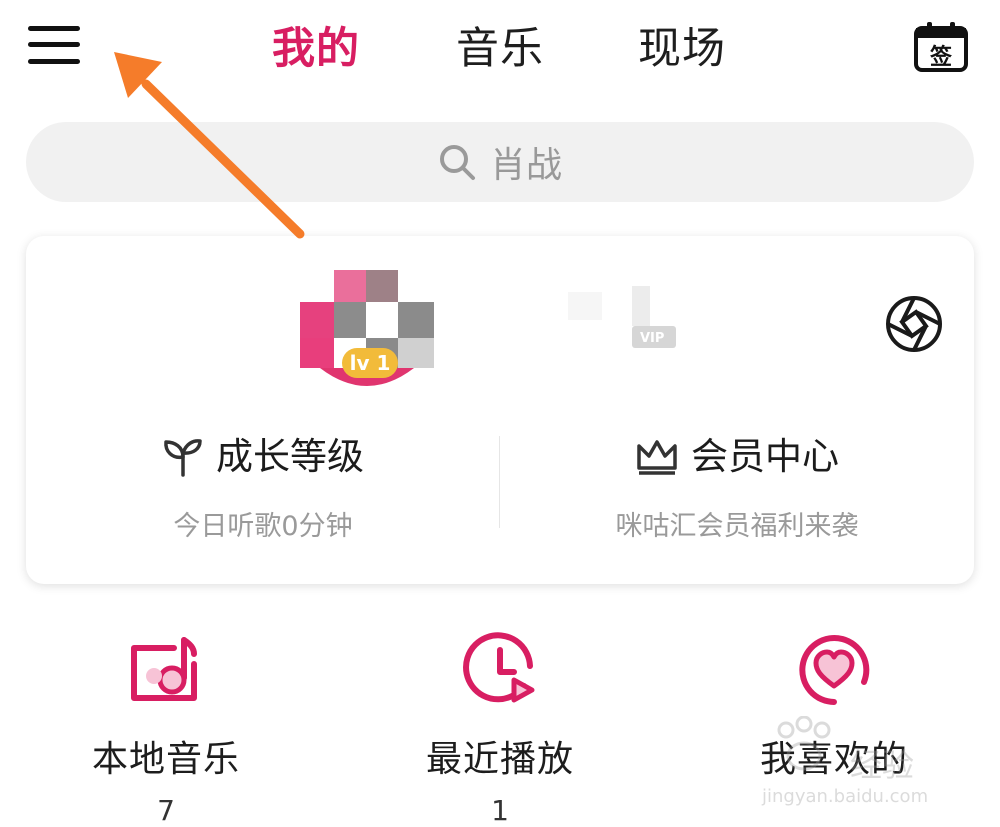  I want to click on vip-label: VIP, so click(652, 338).